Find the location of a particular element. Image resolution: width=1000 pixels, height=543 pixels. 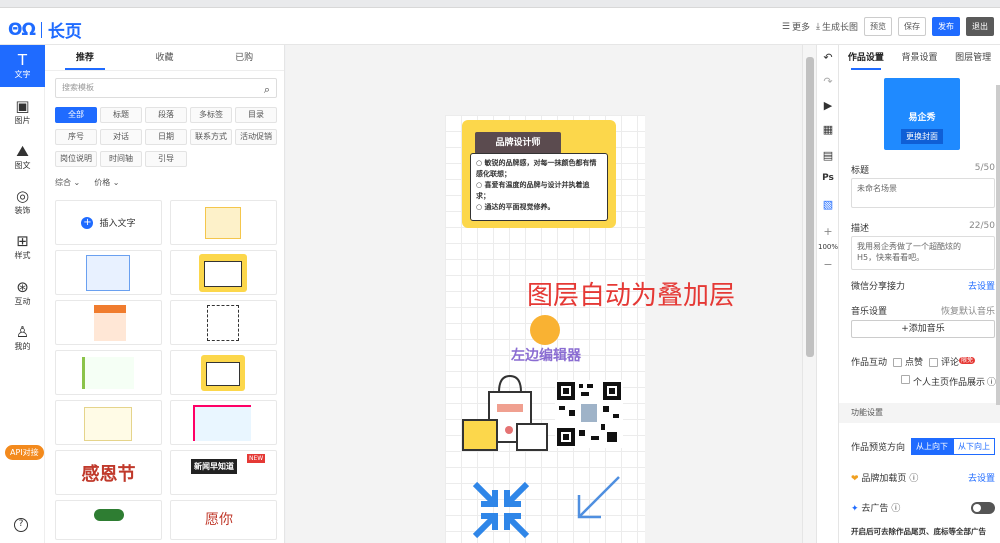

sidebar-item-image-text: ⛰ 图文 is located at coordinates (22, 156).